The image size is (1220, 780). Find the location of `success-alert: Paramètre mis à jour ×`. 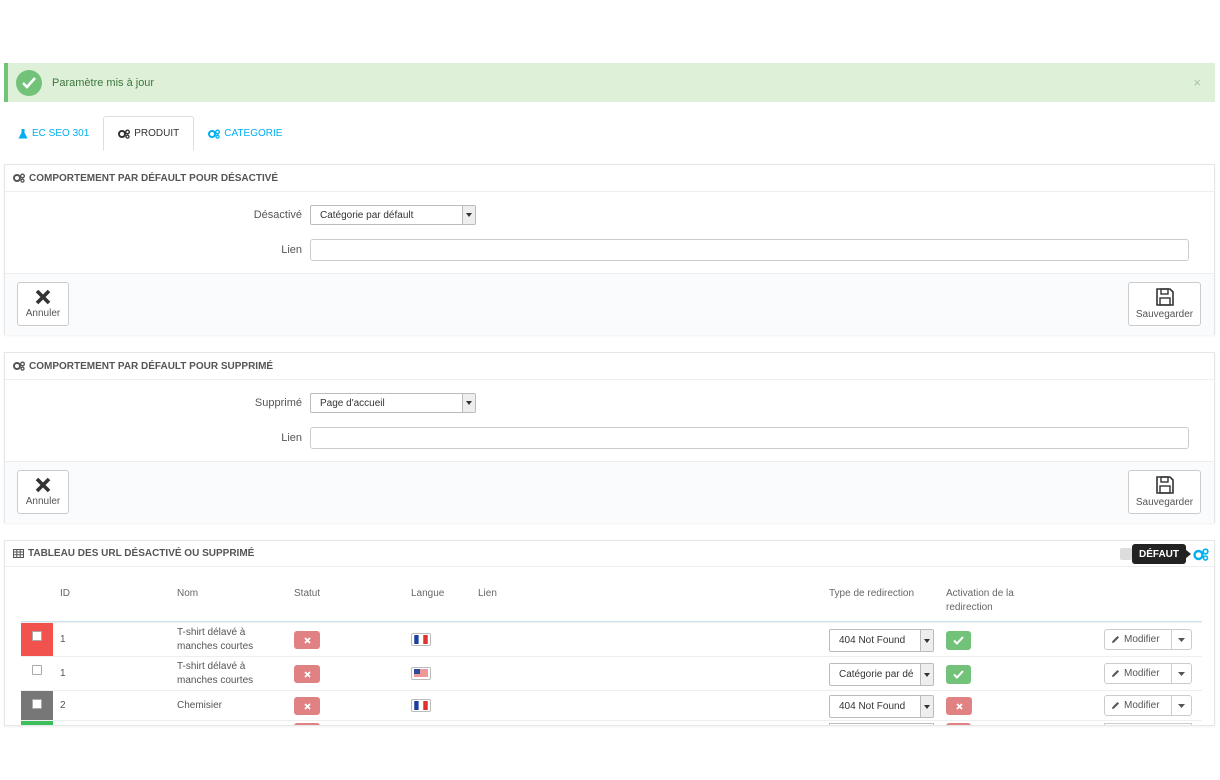

success-alert: Paramètre mis à jour × is located at coordinates (609, 82).